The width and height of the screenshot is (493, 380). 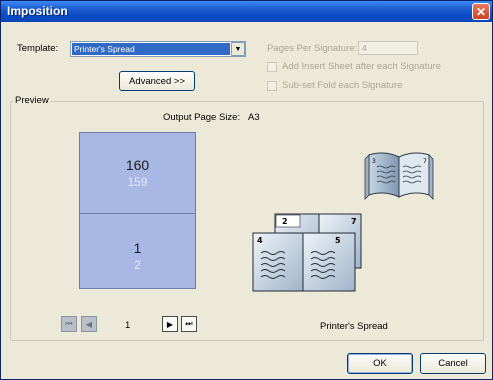 I want to click on cancel-button: Cancel, so click(x=453, y=363).